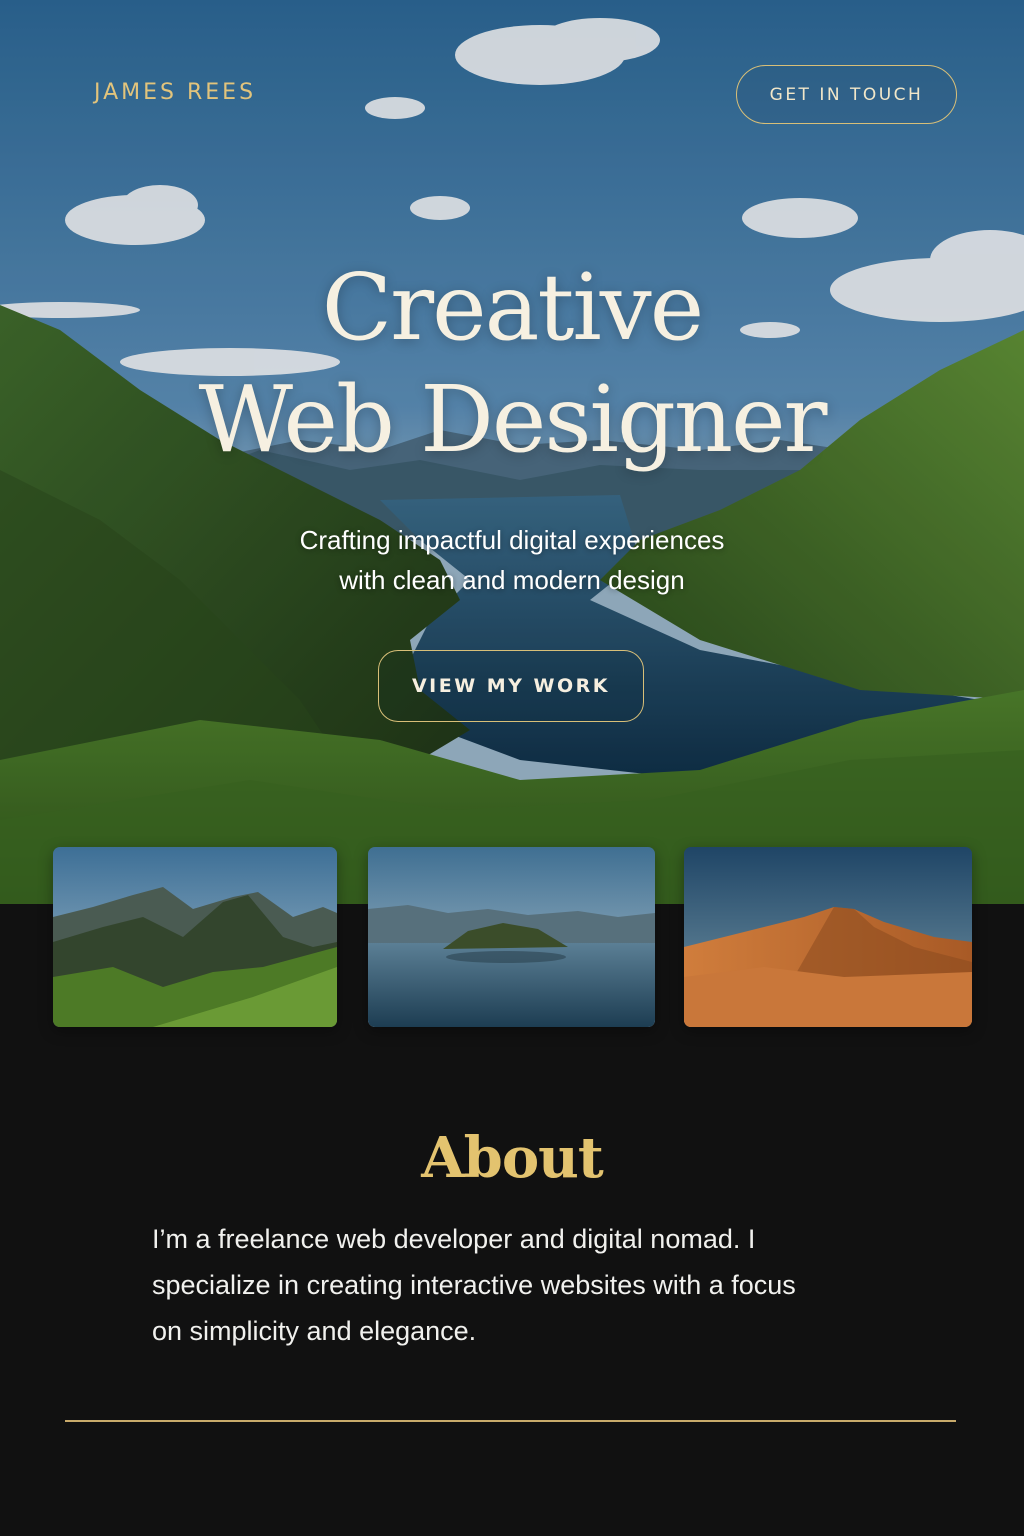  I want to click on about-heading: About, so click(512, 1158).